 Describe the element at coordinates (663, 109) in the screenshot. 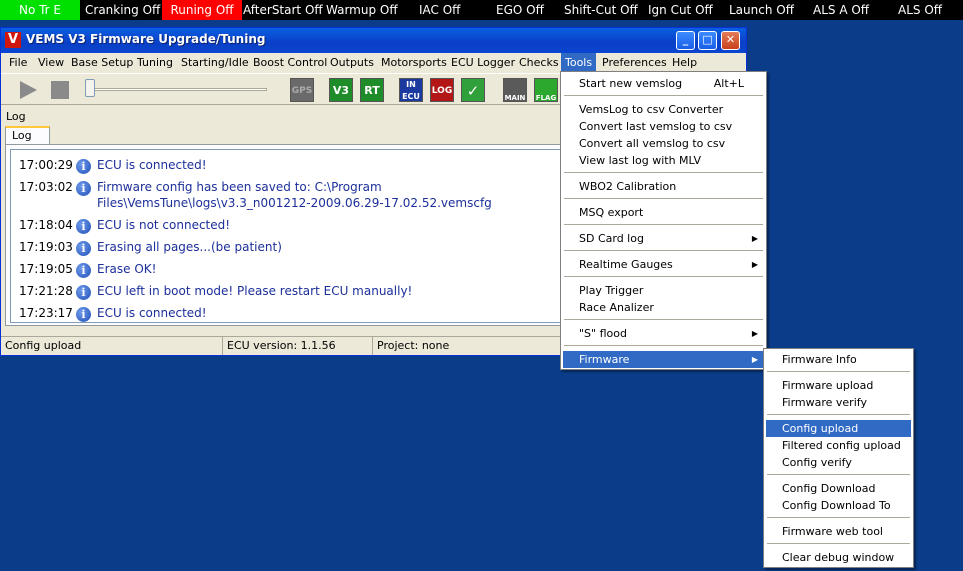

I see `menu-item-vemslog-to-csv: VemsLog to csv Converter` at that location.